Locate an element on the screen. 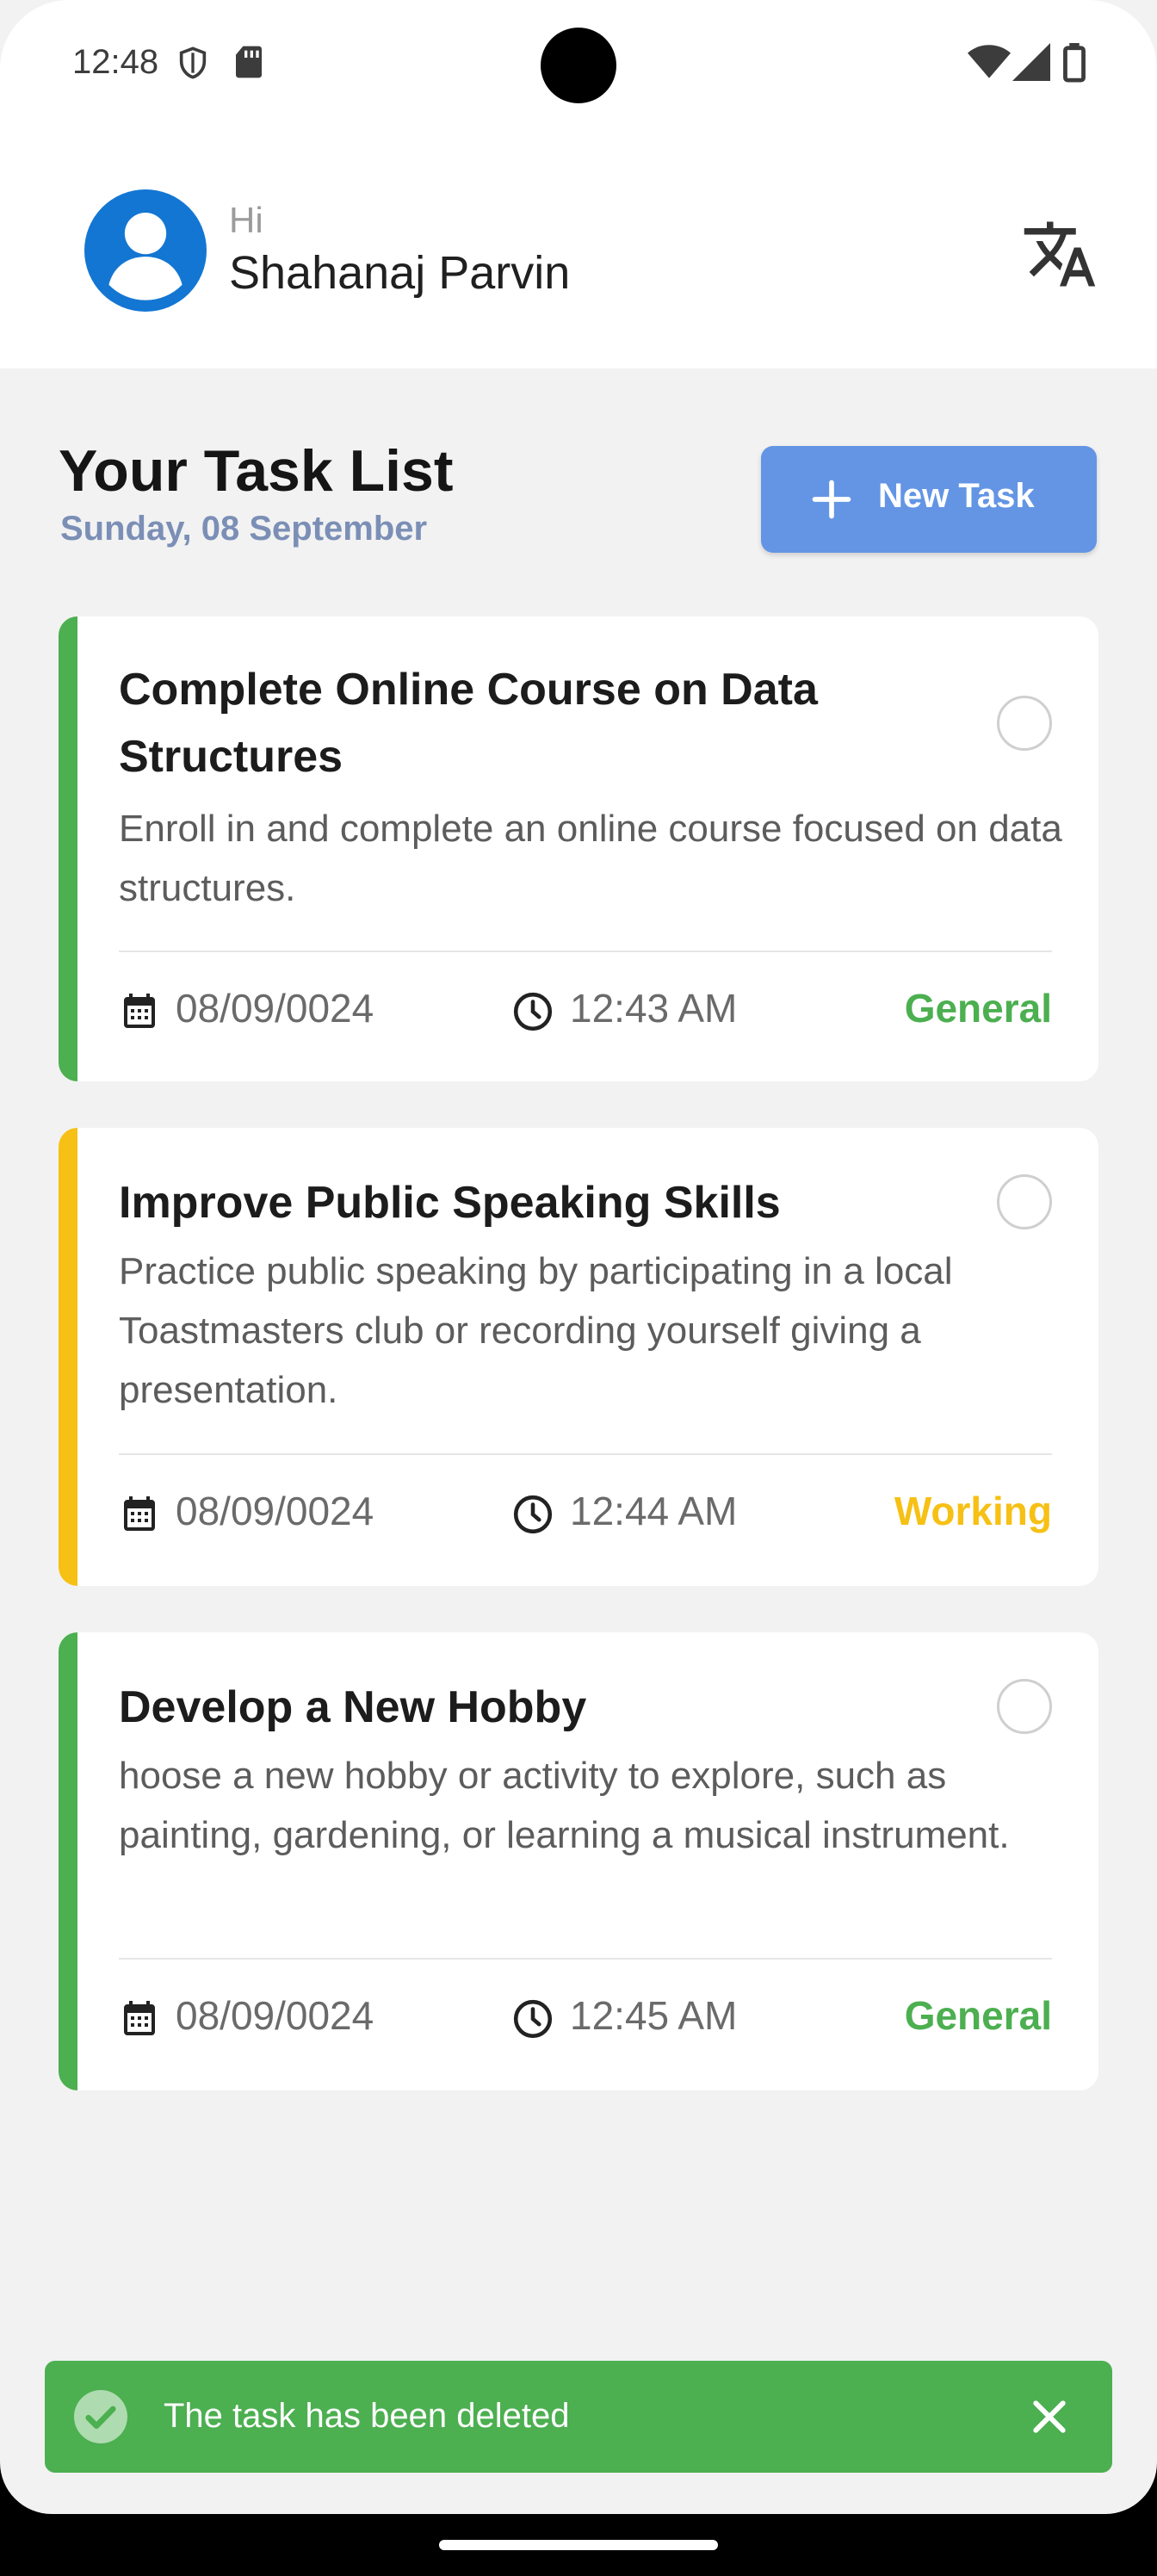 This screenshot has width=1157, height=2576. snackbar-message: The task has been deleted is located at coordinates (367, 2416).